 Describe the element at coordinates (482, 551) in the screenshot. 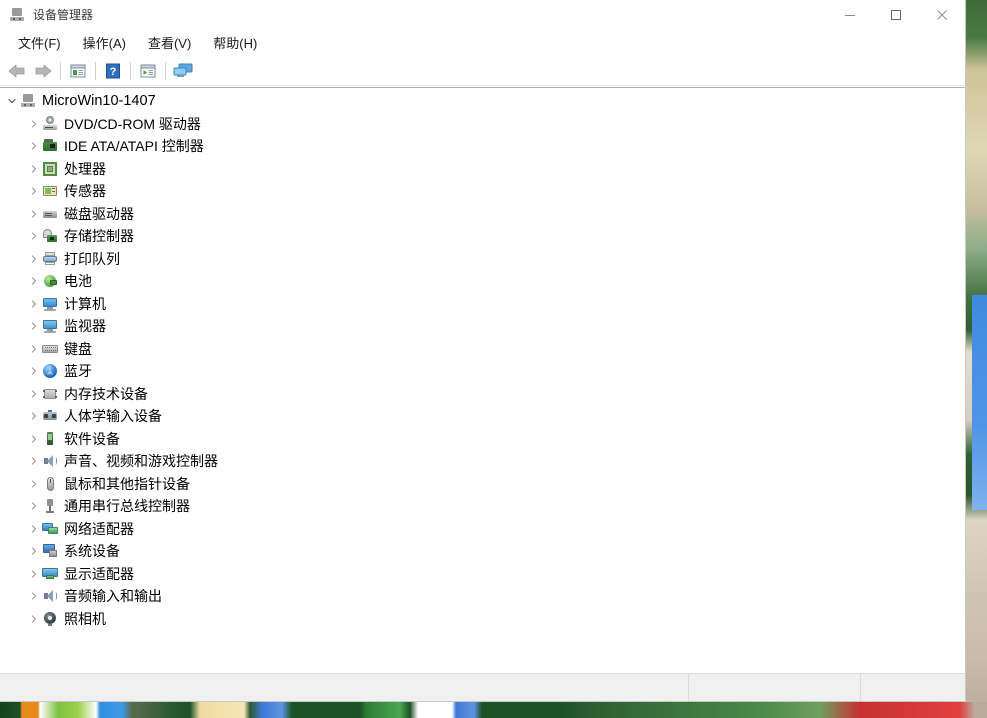

I see `tree-item: 系统设备` at that location.